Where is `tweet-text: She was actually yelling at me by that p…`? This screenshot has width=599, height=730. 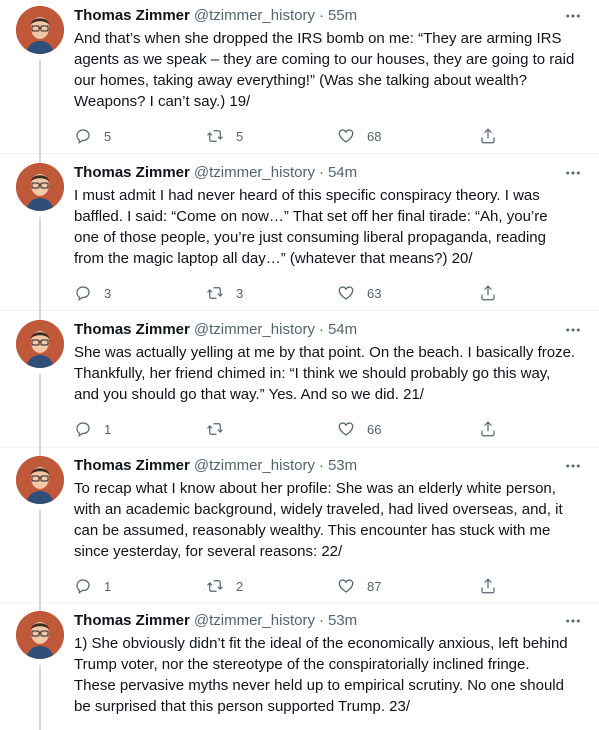 tweet-text: She was actually yelling at me by that p… is located at coordinates (325, 373).